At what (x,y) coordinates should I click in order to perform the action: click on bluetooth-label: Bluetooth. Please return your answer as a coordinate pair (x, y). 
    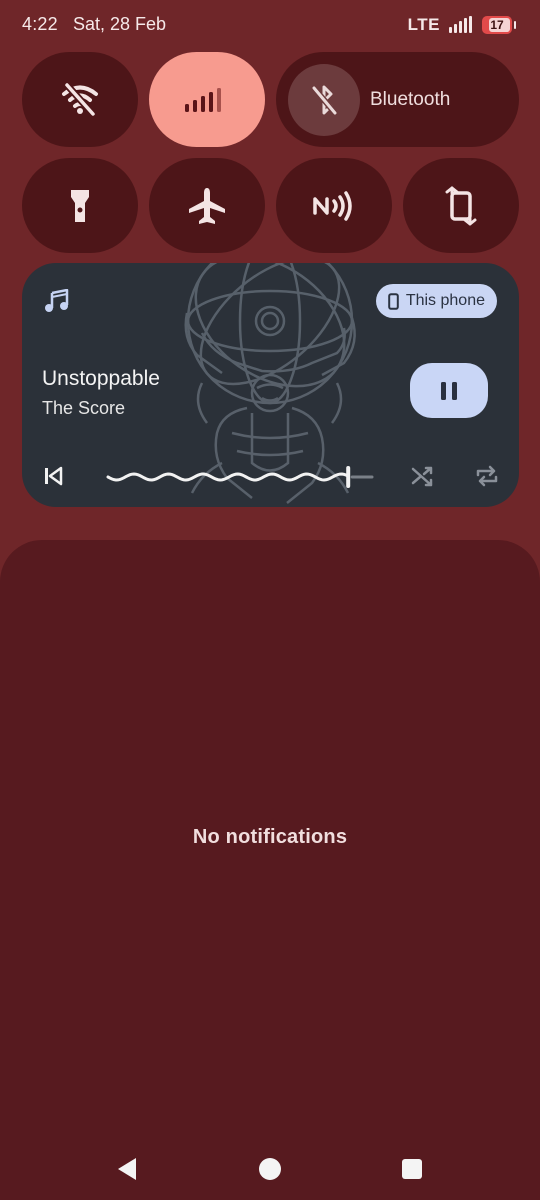
    Looking at the image, I should click on (410, 99).